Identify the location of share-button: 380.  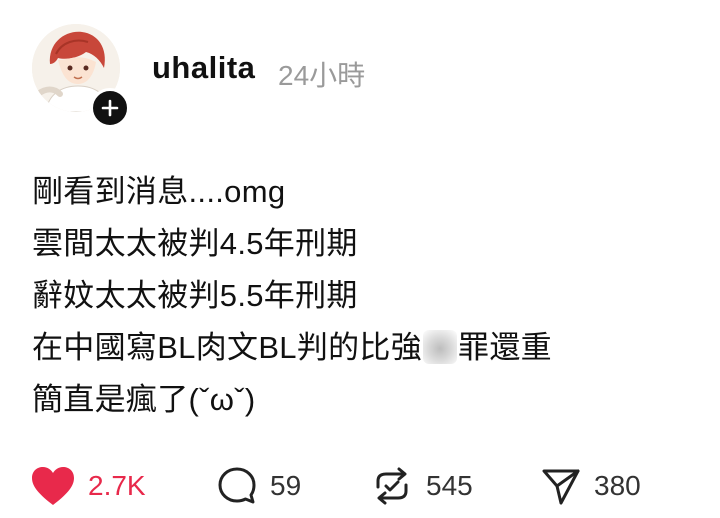
(590, 486).